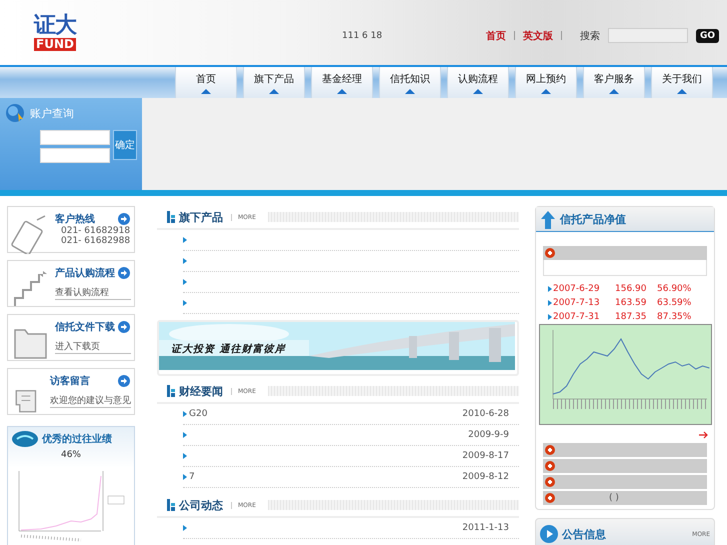 The width and height of the screenshot is (727, 545). What do you see at coordinates (648, 35) in the screenshot?
I see `search-field` at bounding box center [648, 35].